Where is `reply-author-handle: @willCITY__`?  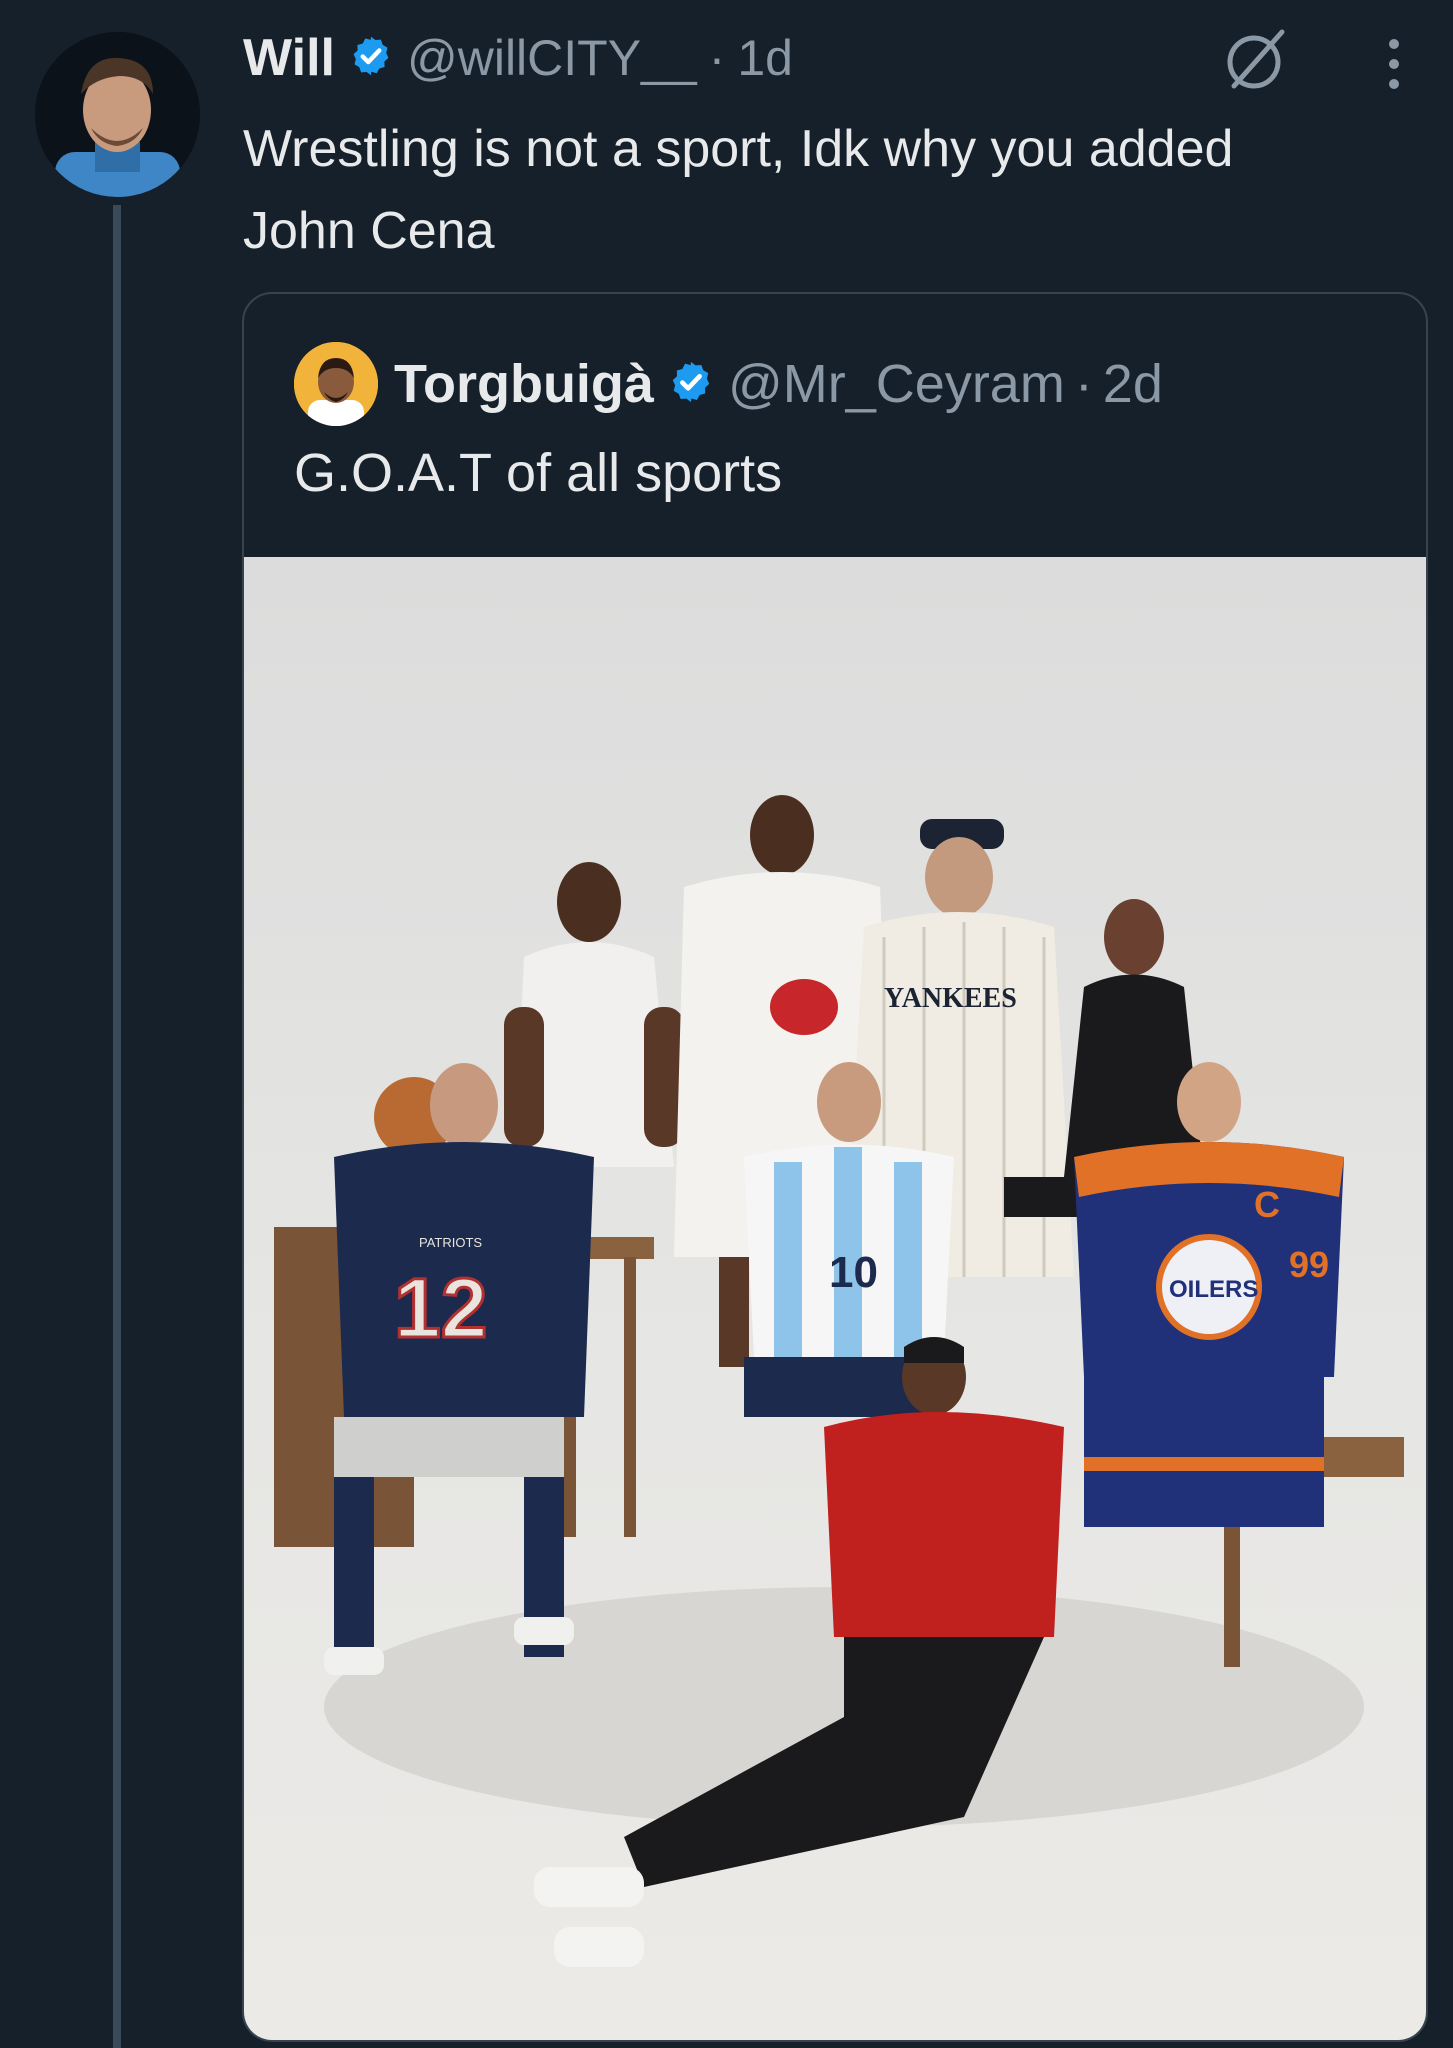
reply-author-handle: @willCITY__ is located at coordinates (552, 58).